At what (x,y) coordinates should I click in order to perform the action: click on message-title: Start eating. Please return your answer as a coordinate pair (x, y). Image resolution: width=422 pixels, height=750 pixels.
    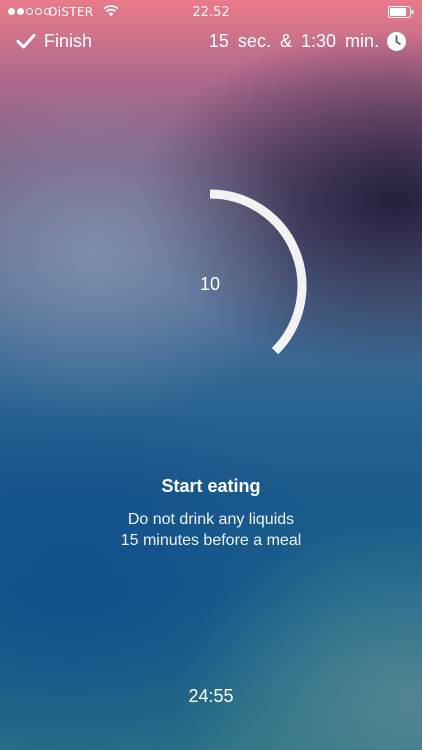
    Looking at the image, I should click on (211, 486).